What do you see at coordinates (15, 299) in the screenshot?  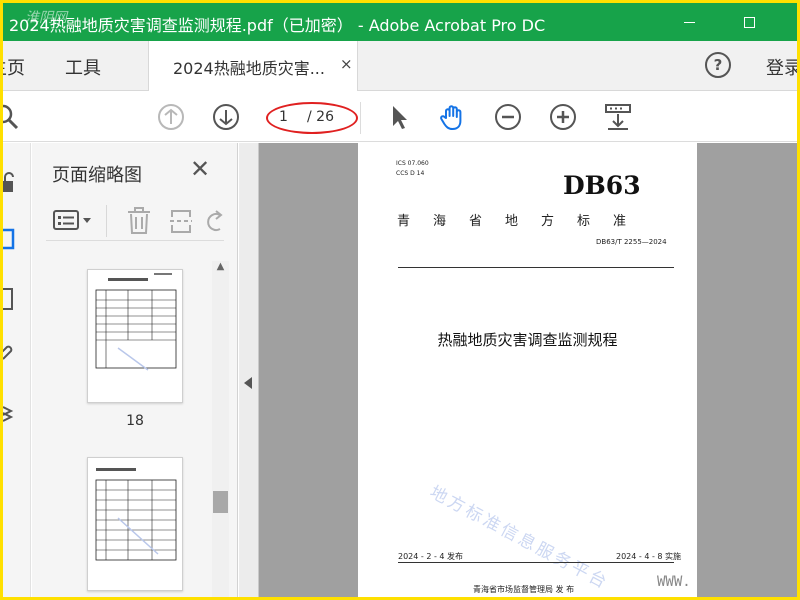 I see `bookmark-icon` at bounding box center [15, 299].